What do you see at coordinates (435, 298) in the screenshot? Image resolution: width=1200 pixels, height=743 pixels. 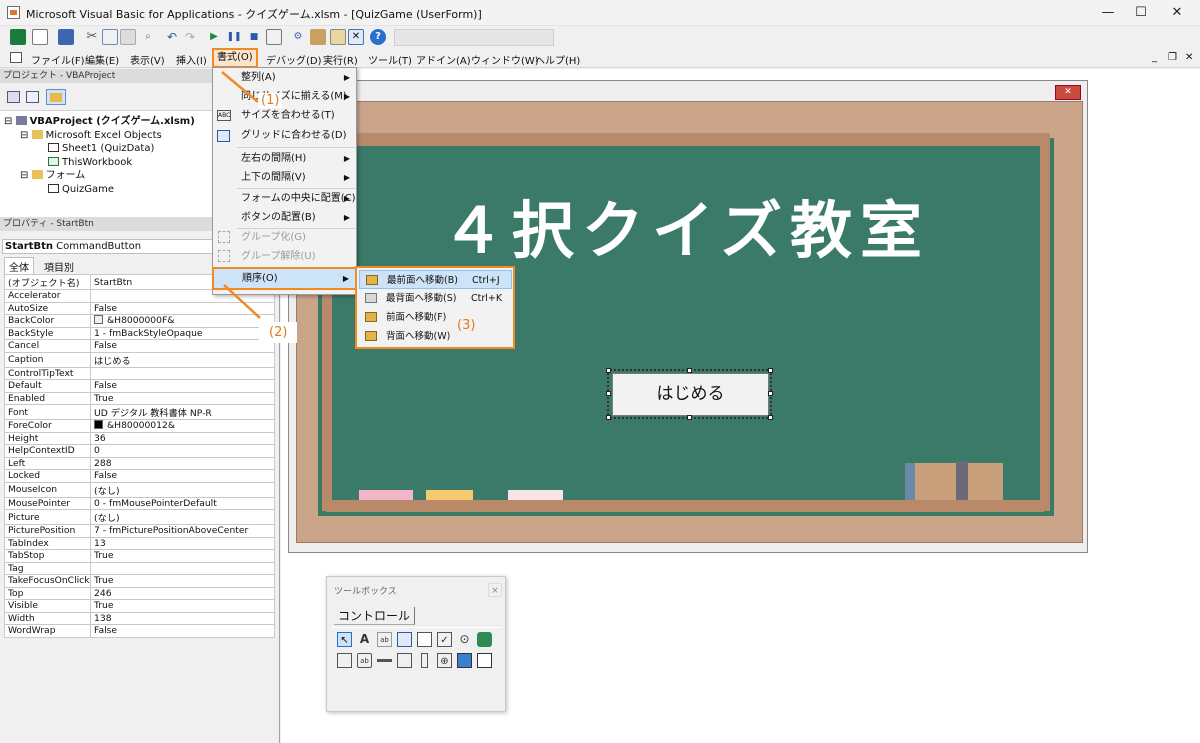 I see `menu-item-send-to-back: 最背面へ移動(S) Ctrl+K` at bounding box center [435, 298].